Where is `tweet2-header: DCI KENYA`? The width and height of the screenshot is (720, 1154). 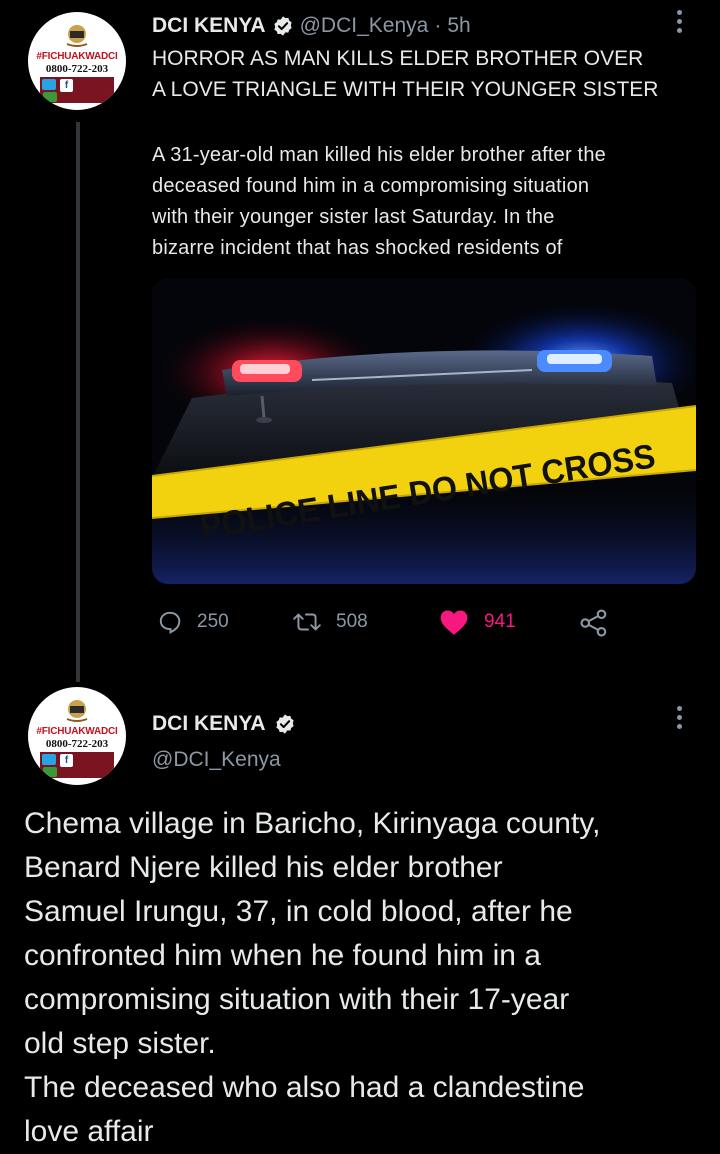 tweet2-header: DCI KENYA is located at coordinates (224, 724).